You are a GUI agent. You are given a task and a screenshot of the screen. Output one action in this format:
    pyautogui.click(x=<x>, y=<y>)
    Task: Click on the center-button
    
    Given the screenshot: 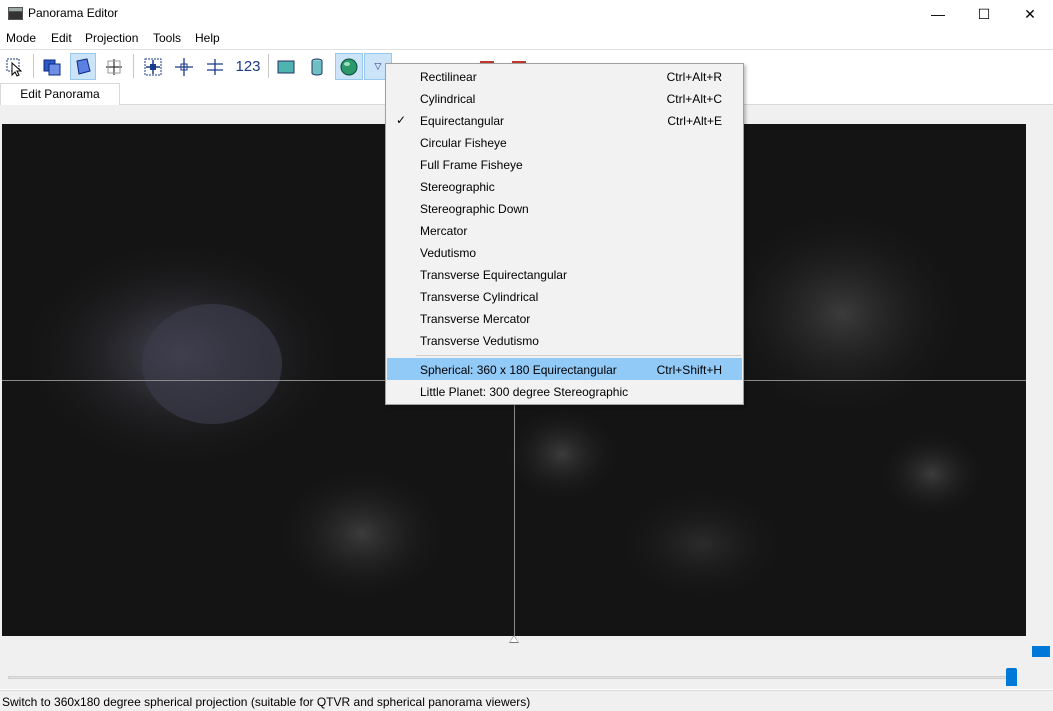 What is the action you would take?
    pyautogui.click(x=153, y=66)
    